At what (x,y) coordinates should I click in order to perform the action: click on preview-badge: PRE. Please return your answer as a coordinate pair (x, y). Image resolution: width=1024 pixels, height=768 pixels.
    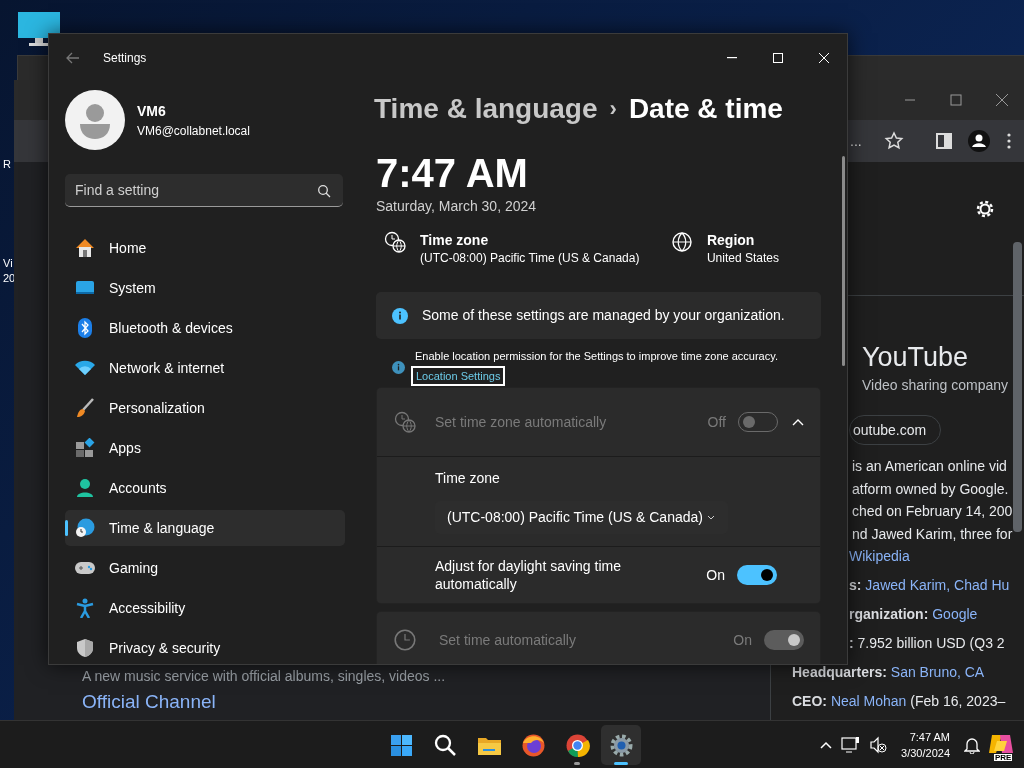
    Looking at the image, I should click on (1003, 757).